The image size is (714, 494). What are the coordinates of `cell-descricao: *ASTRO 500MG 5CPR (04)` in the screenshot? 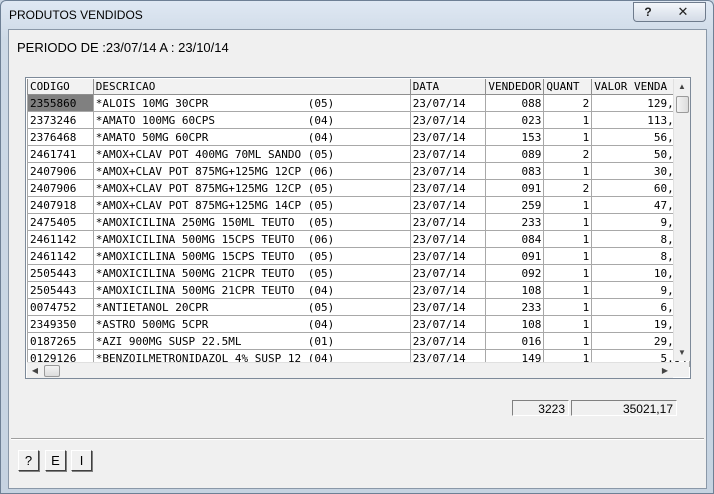 It's located at (251, 324).